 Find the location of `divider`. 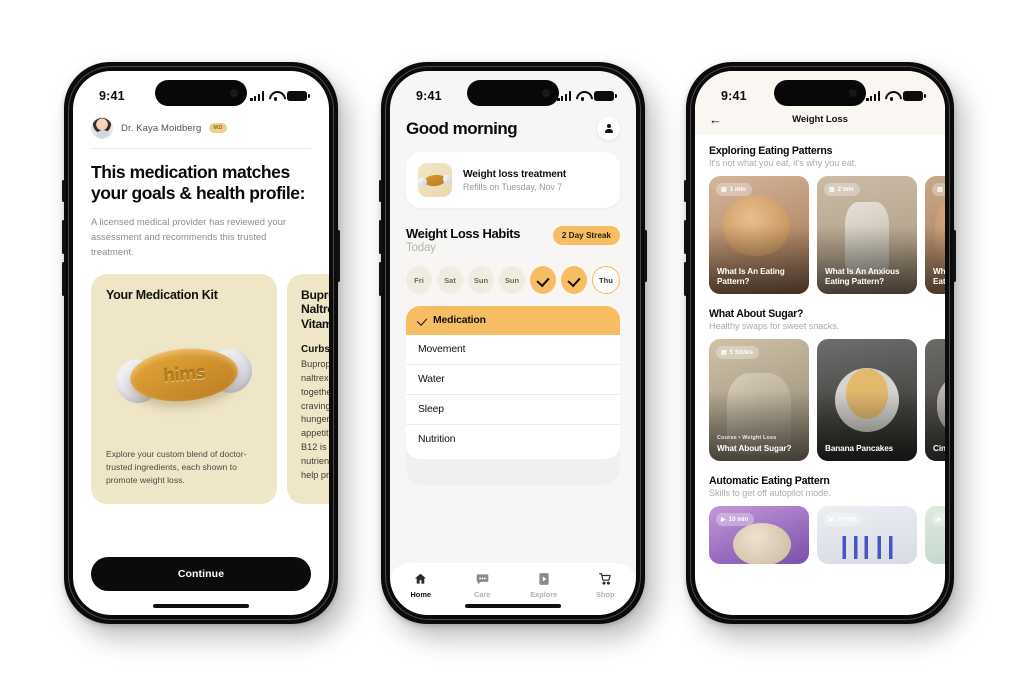

divider is located at coordinates (201, 148).